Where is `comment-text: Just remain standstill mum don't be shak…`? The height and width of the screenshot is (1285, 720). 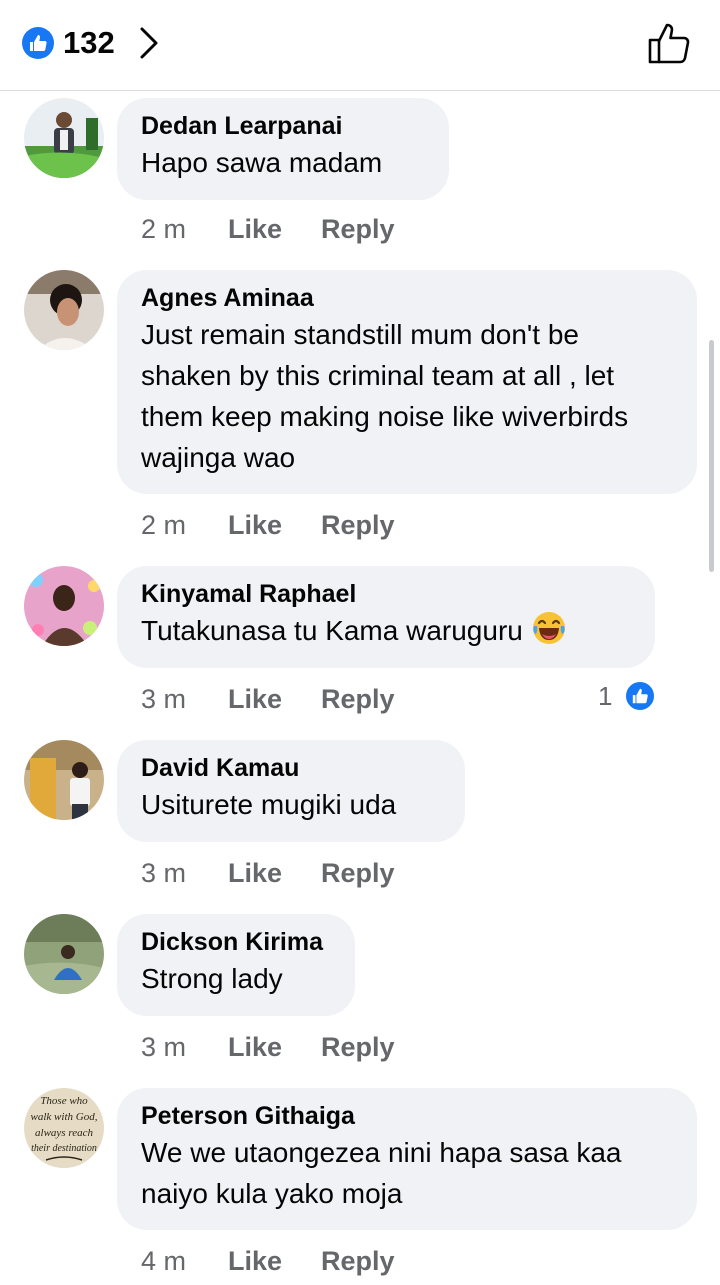 comment-text: Just remain standstill mum don't be shak… is located at coordinates (392, 396).